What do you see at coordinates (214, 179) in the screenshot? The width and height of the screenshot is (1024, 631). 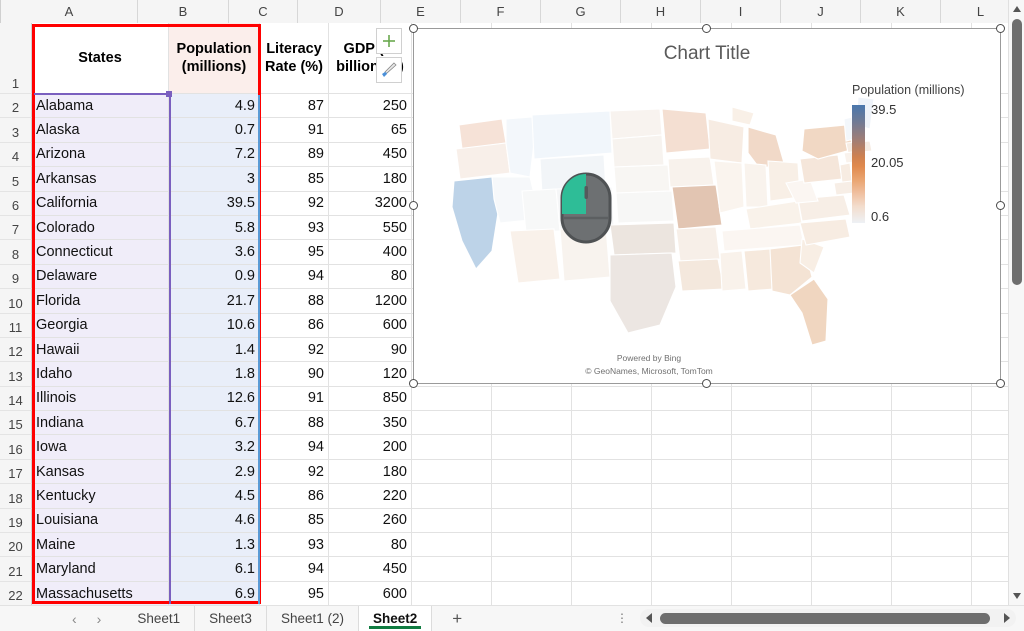 I see `cell-population: 3` at bounding box center [214, 179].